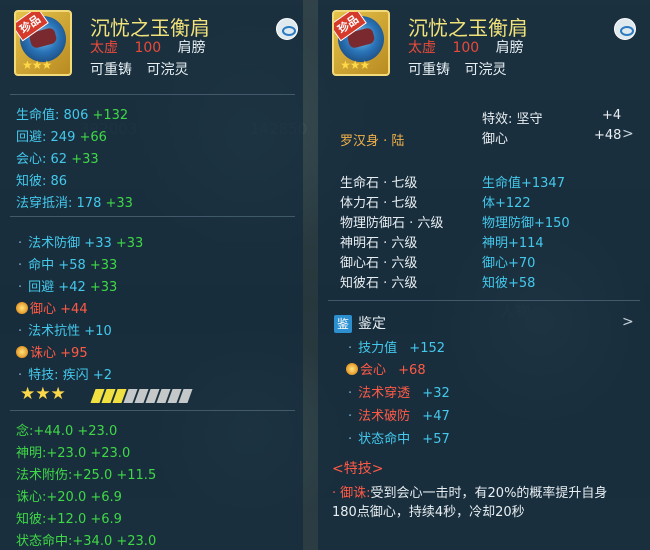  Describe the element at coordinates (523, 183) in the screenshot. I see `gem-effect: 生命值+1347` at that location.